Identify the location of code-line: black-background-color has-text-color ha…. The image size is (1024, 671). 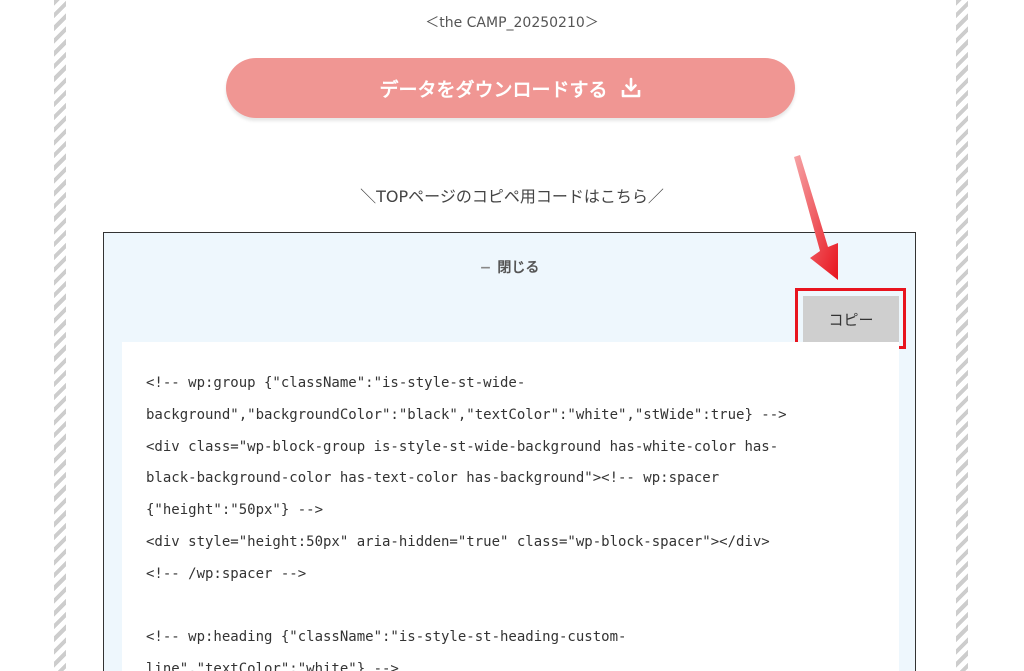
(433, 478).